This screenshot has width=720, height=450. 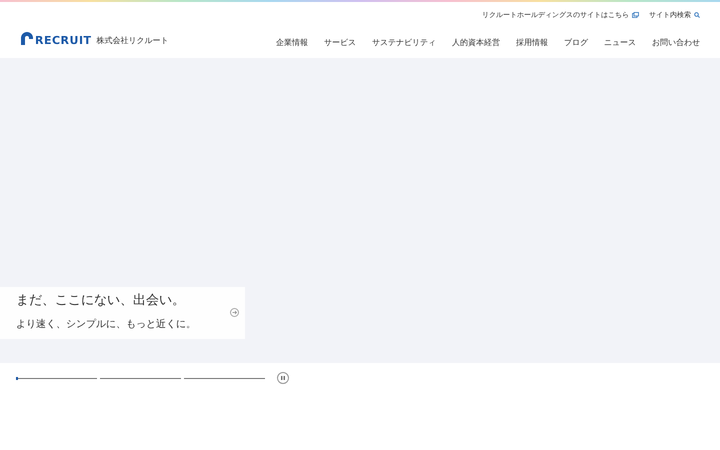 What do you see at coordinates (532, 43) in the screenshot?
I see `nav-link: 採用情報` at bounding box center [532, 43].